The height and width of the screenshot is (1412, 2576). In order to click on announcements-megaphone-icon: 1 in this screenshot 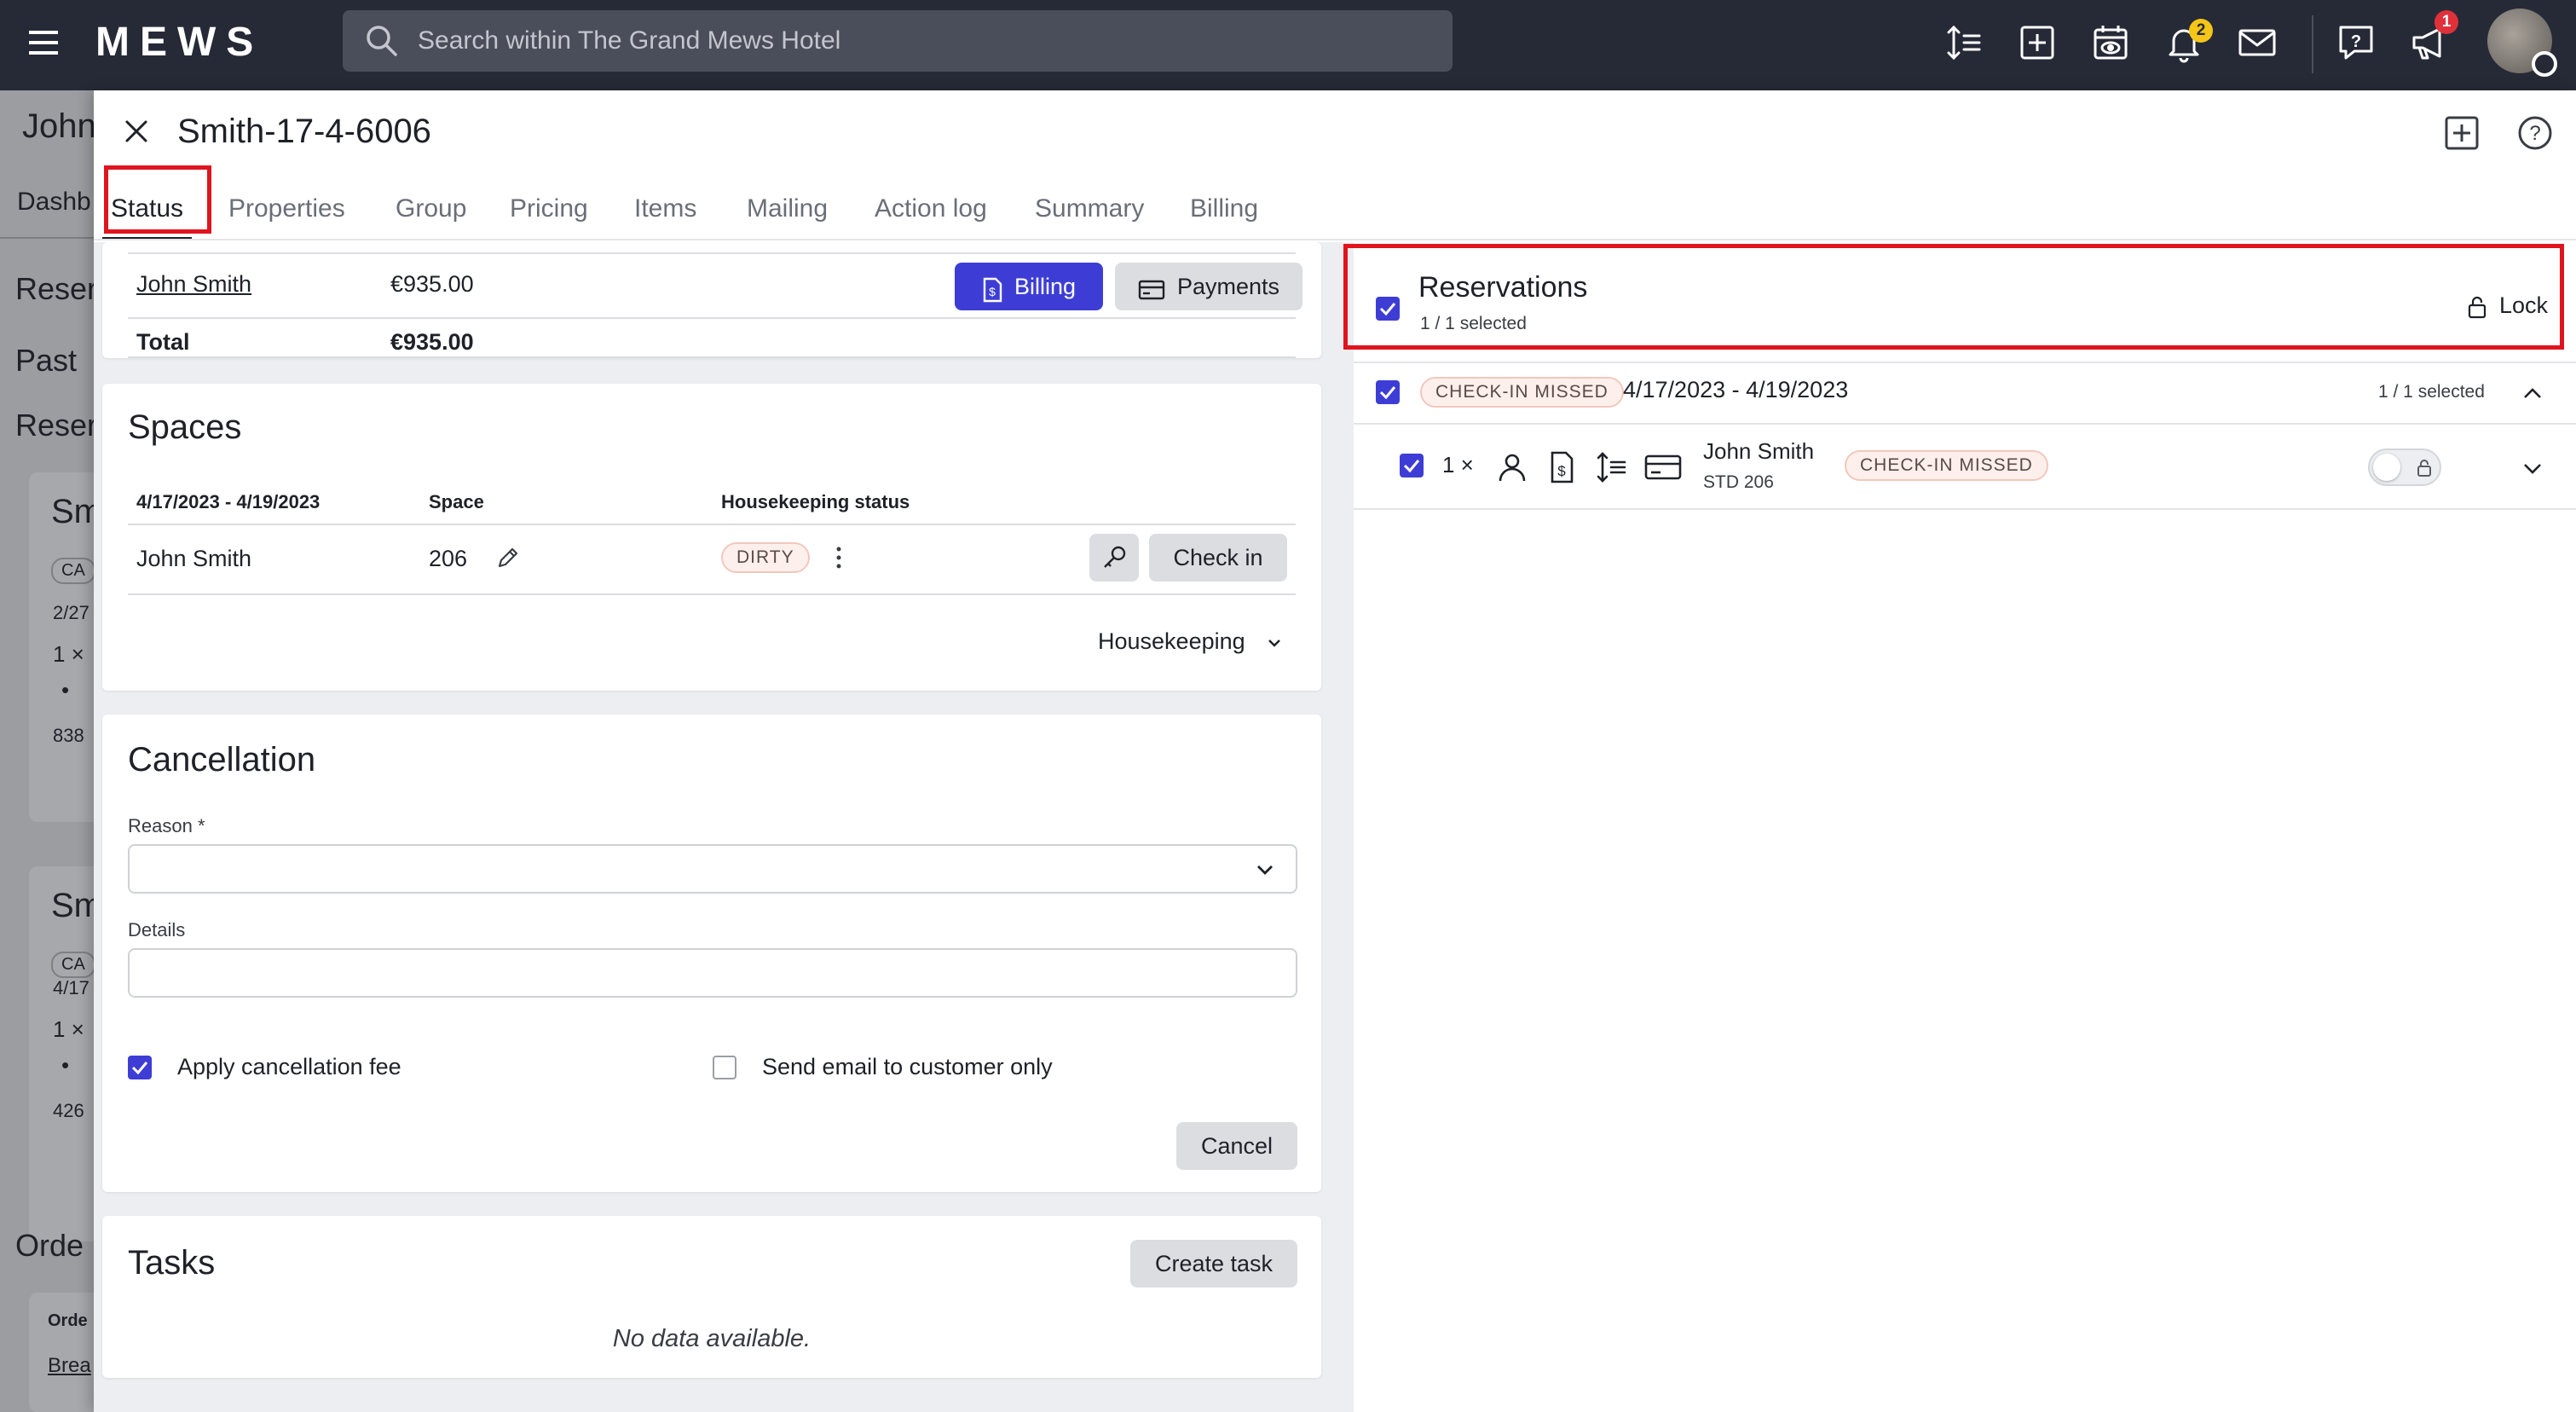, I will do `click(2433, 36)`.